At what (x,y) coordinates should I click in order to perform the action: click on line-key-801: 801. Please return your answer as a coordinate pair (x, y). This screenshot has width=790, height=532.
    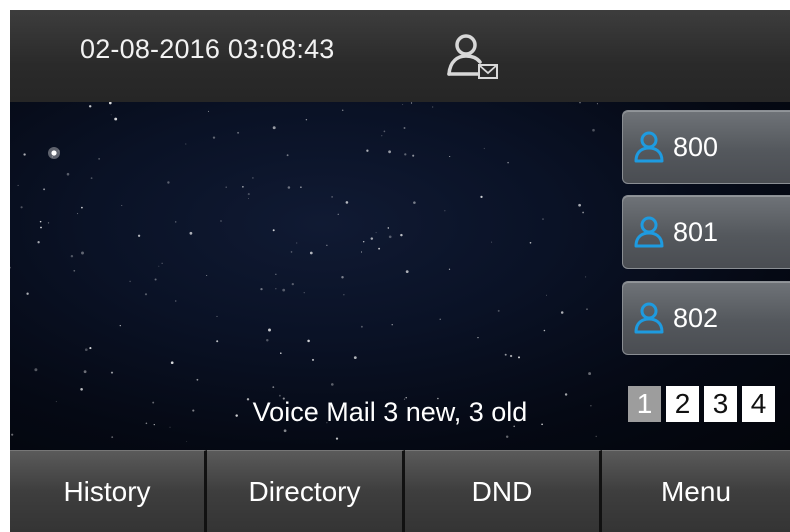
    Looking at the image, I should click on (706, 232).